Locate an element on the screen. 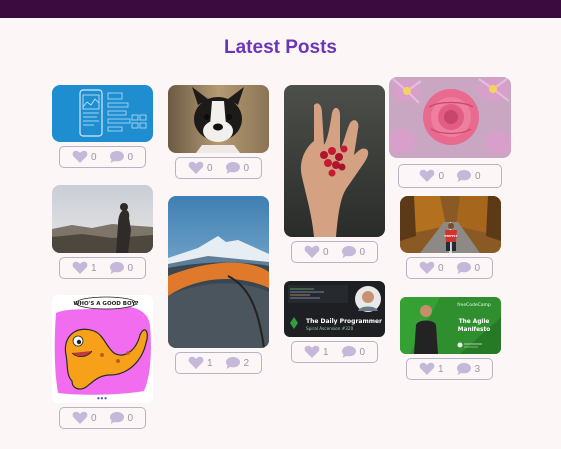 The image size is (561, 449). top-bar is located at coordinates (280, 9).